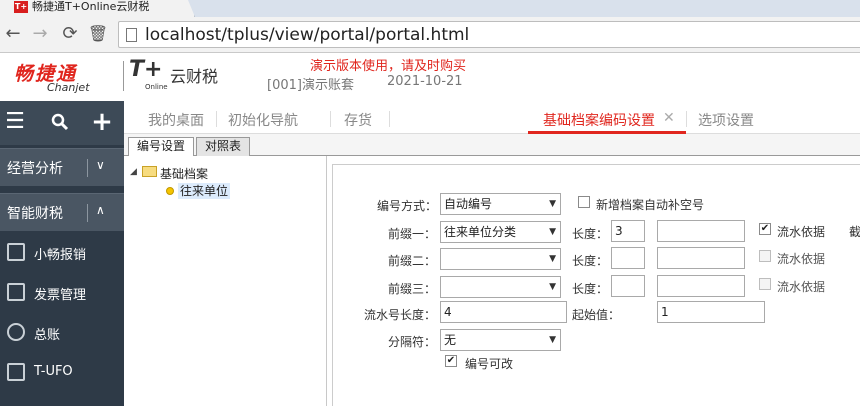 The width and height of the screenshot is (860, 406). Describe the element at coordinates (40, 34) in the screenshot. I see `forward-arrow-icon: →` at that location.